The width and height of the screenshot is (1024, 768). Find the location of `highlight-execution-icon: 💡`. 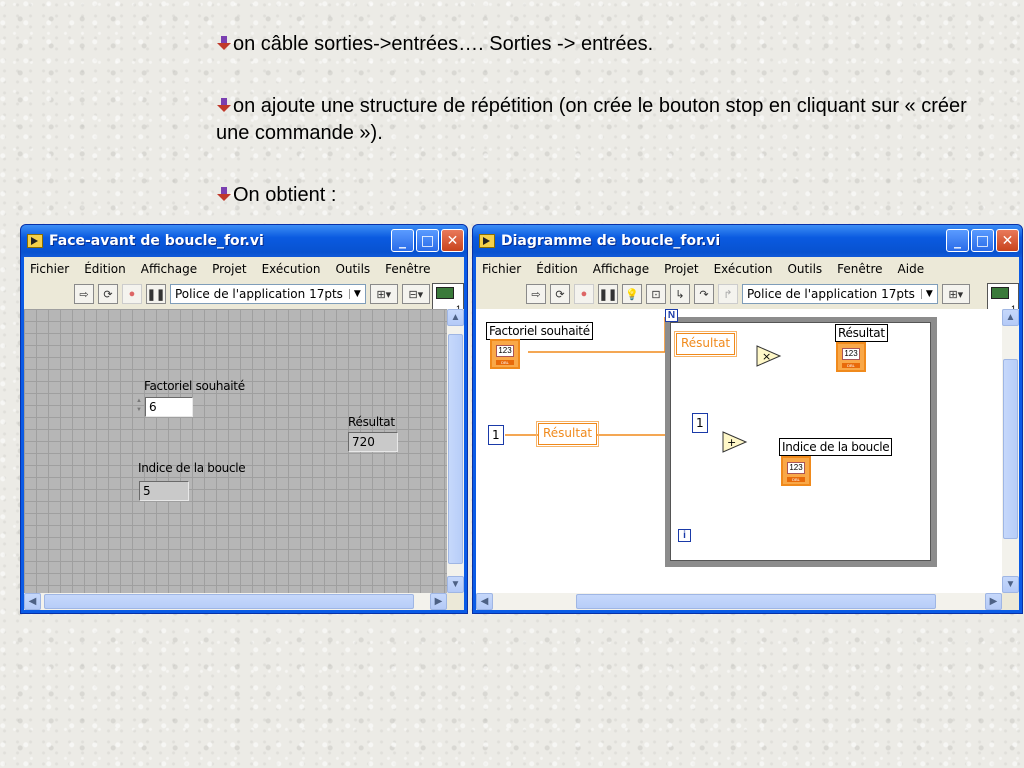

highlight-execution-icon: 💡 is located at coordinates (632, 294).